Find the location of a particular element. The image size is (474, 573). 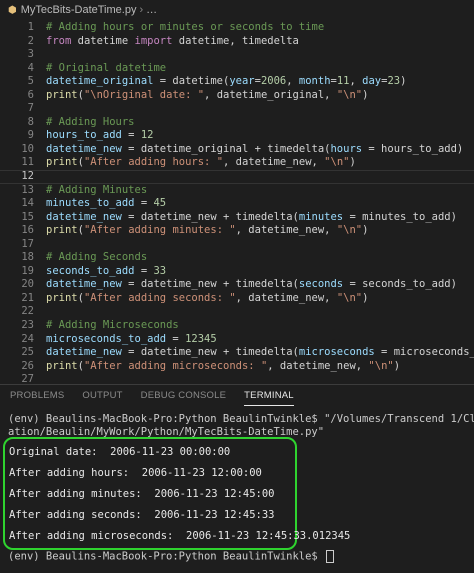

code-token: 2006 is located at coordinates (273, 81).